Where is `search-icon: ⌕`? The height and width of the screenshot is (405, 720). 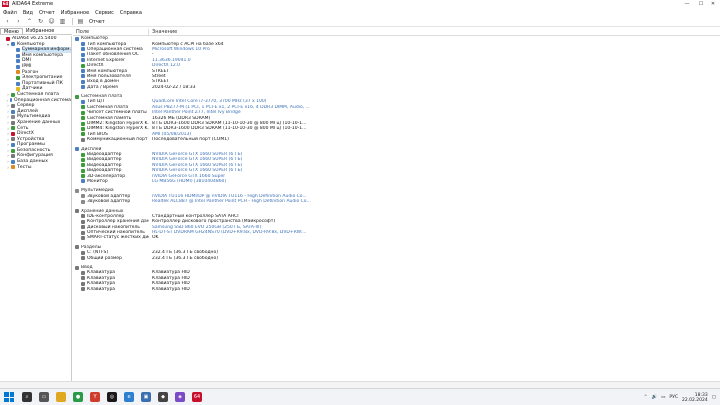
search-icon: ⌕ is located at coordinates (27, 397).